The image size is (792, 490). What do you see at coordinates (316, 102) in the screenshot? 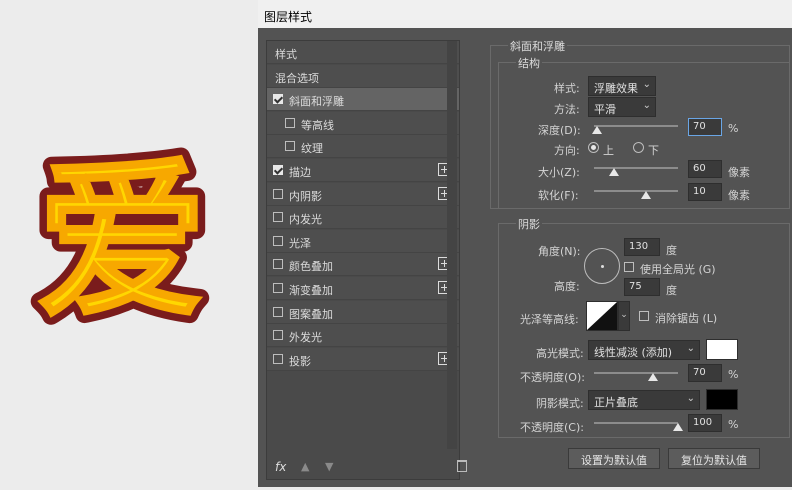
I see `style-item-label: 斜面和浮雕` at bounding box center [316, 102].